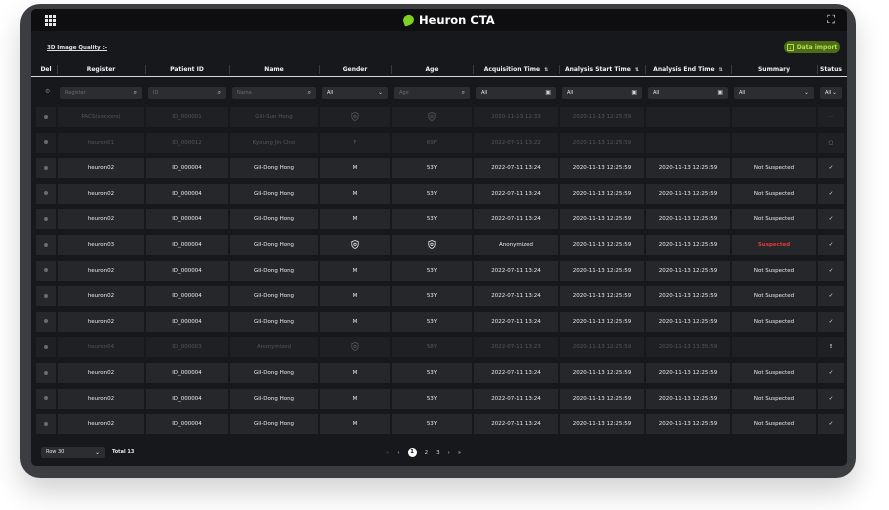  Describe the element at coordinates (688, 93) in the screenshot. I see `end-date-filter: All ▣` at that location.